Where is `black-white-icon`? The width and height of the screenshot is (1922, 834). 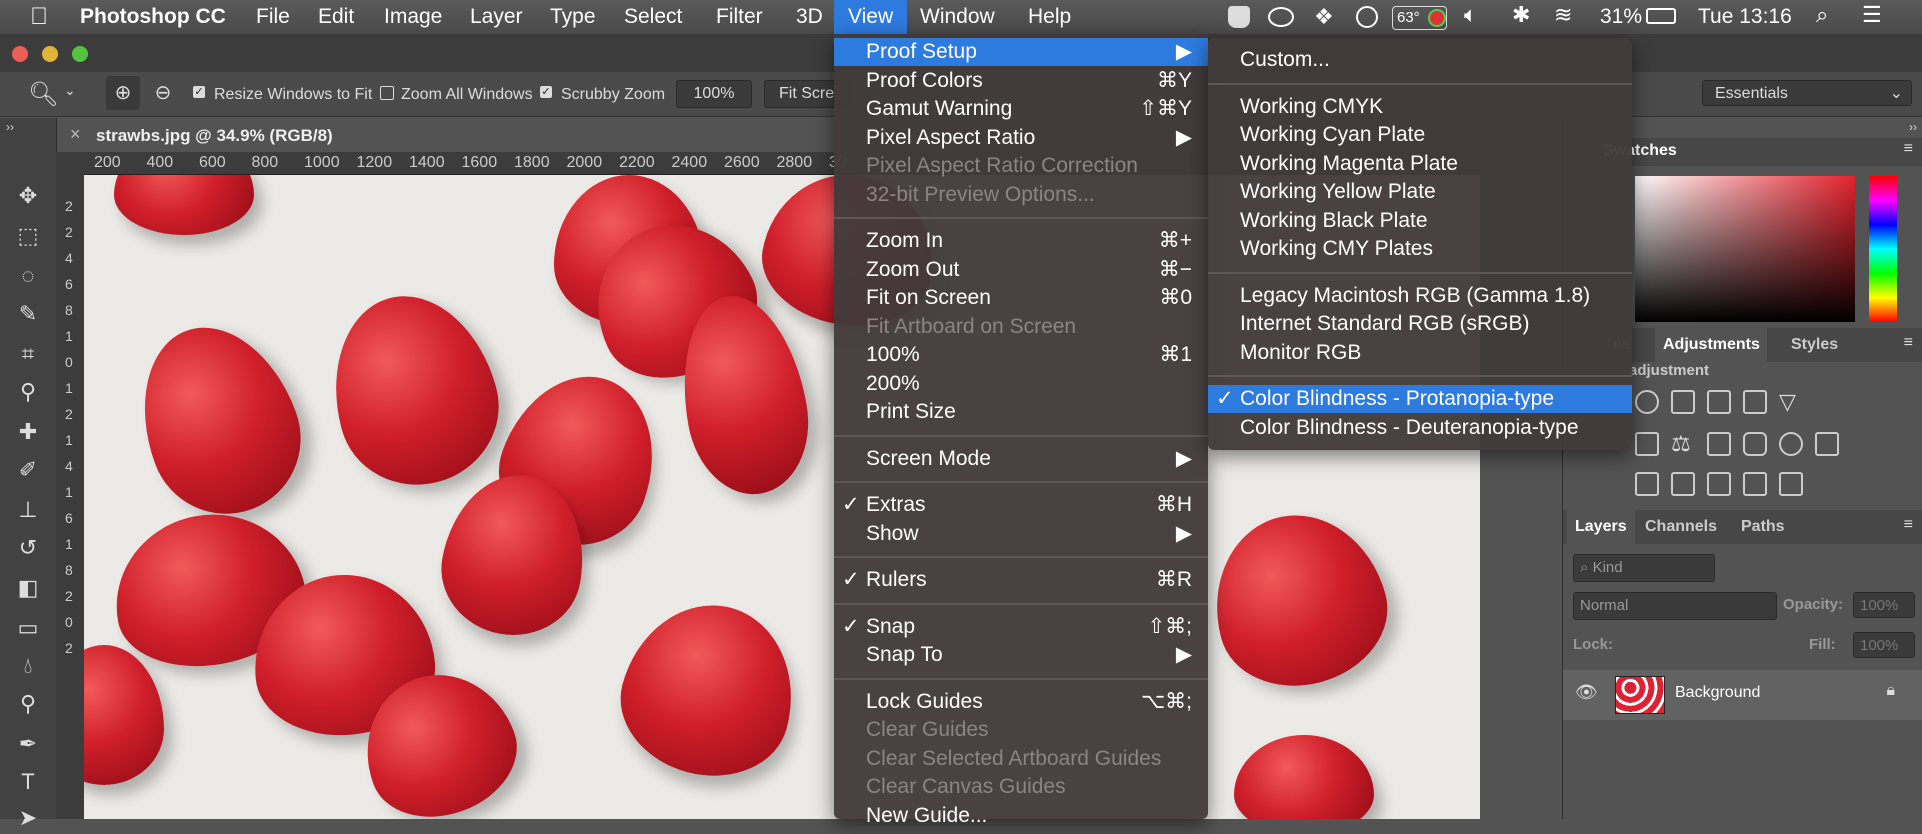 black-white-icon is located at coordinates (1719, 444).